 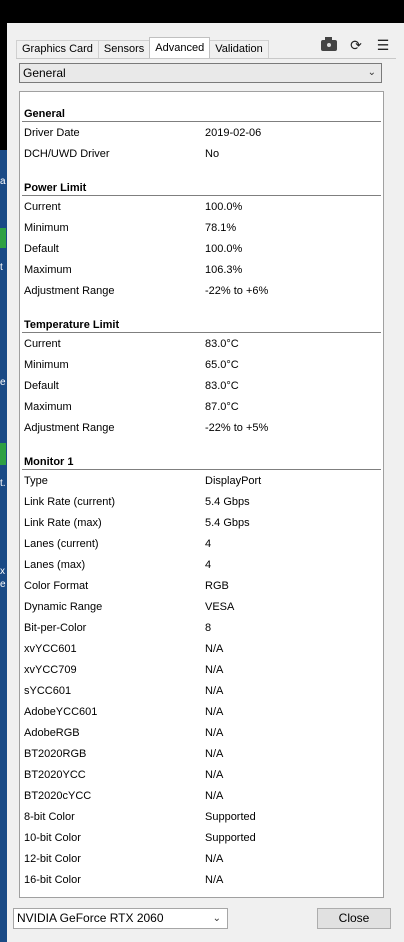 What do you see at coordinates (72, 325) in the screenshot?
I see `section-title: Temperature Limit` at bounding box center [72, 325].